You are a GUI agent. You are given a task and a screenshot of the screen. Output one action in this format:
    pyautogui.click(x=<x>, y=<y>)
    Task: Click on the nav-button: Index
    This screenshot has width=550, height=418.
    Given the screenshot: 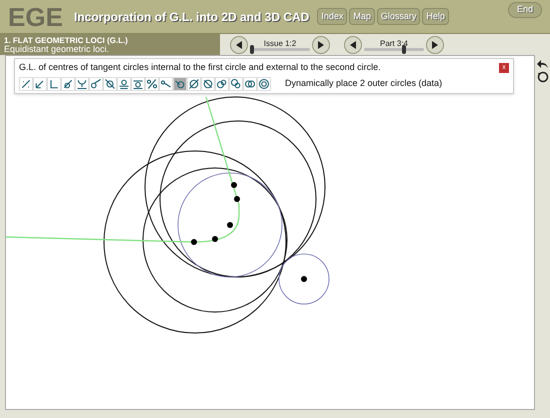 What is the action you would take?
    pyautogui.click(x=332, y=17)
    